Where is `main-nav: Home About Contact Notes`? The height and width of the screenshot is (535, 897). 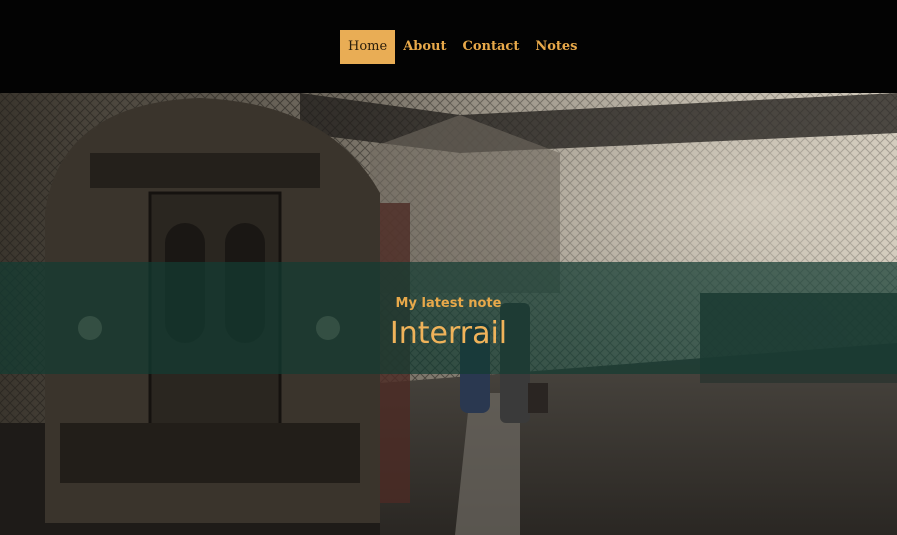 main-nav: Home About Contact Notes is located at coordinates (462, 47).